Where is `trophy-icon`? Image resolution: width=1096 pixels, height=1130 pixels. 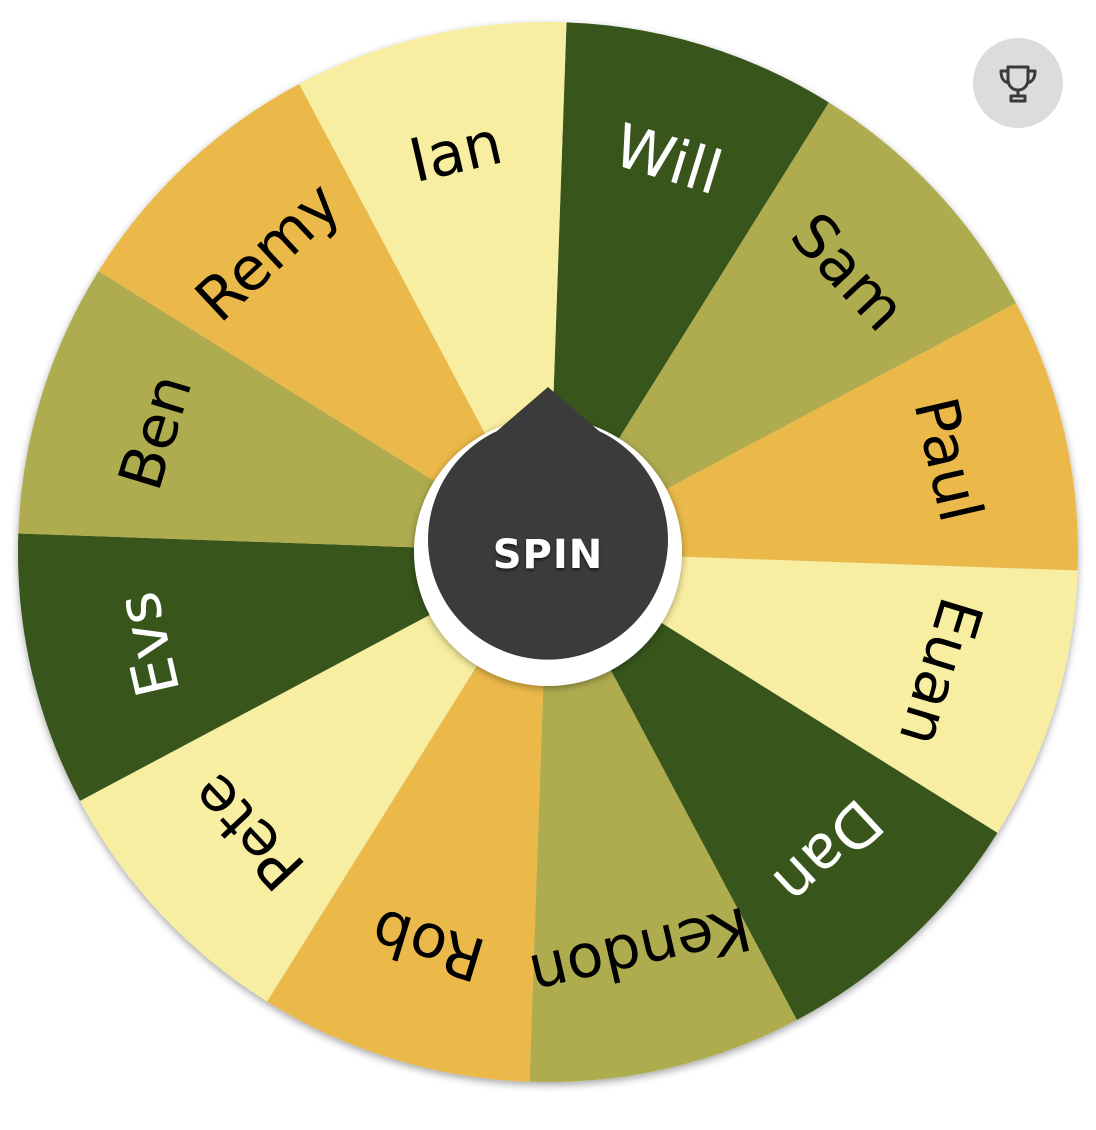 trophy-icon is located at coordinates (1018, 84).